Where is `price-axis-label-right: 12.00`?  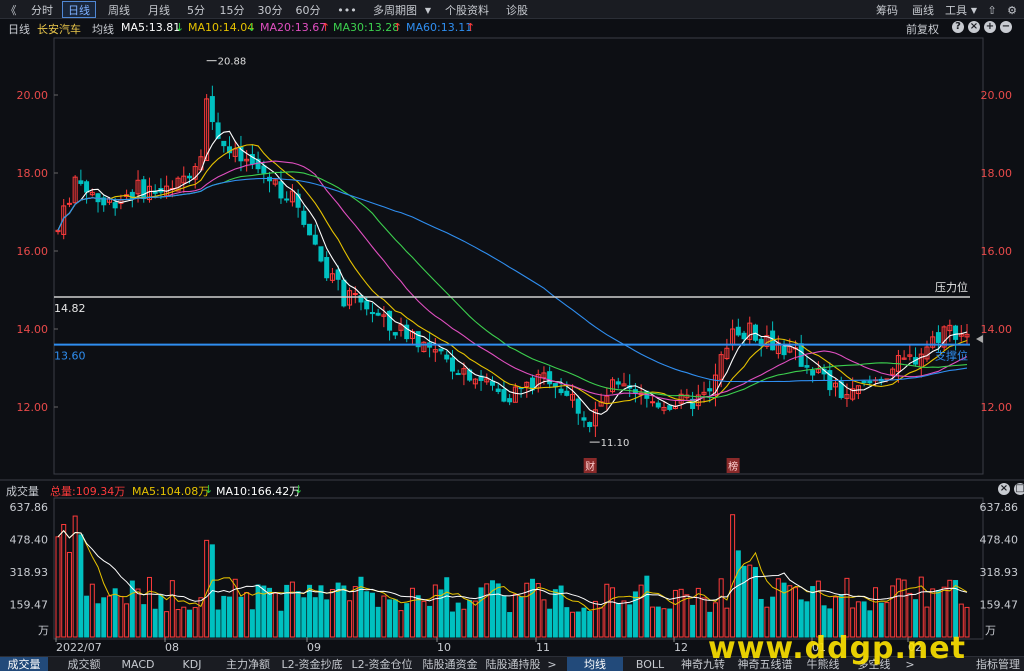 price-axis-label-right: 12.00 is located at coordinates (997, 407).